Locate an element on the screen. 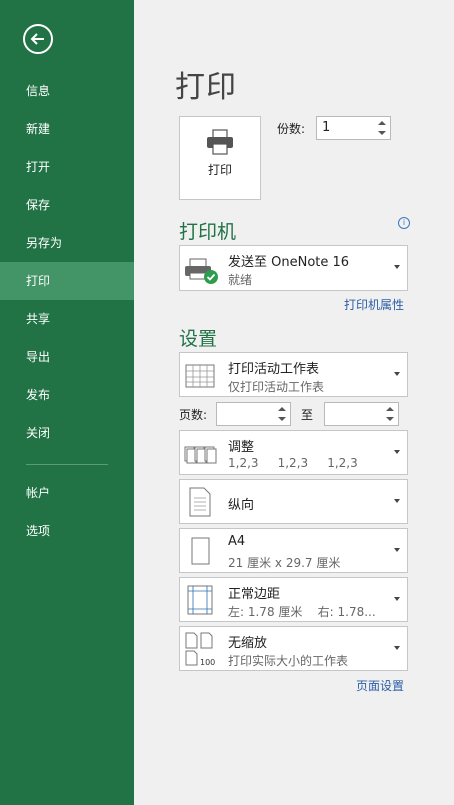 The height and width of the screenshot is (805, 454). info-icon: i is located at coordinates (404, 223).